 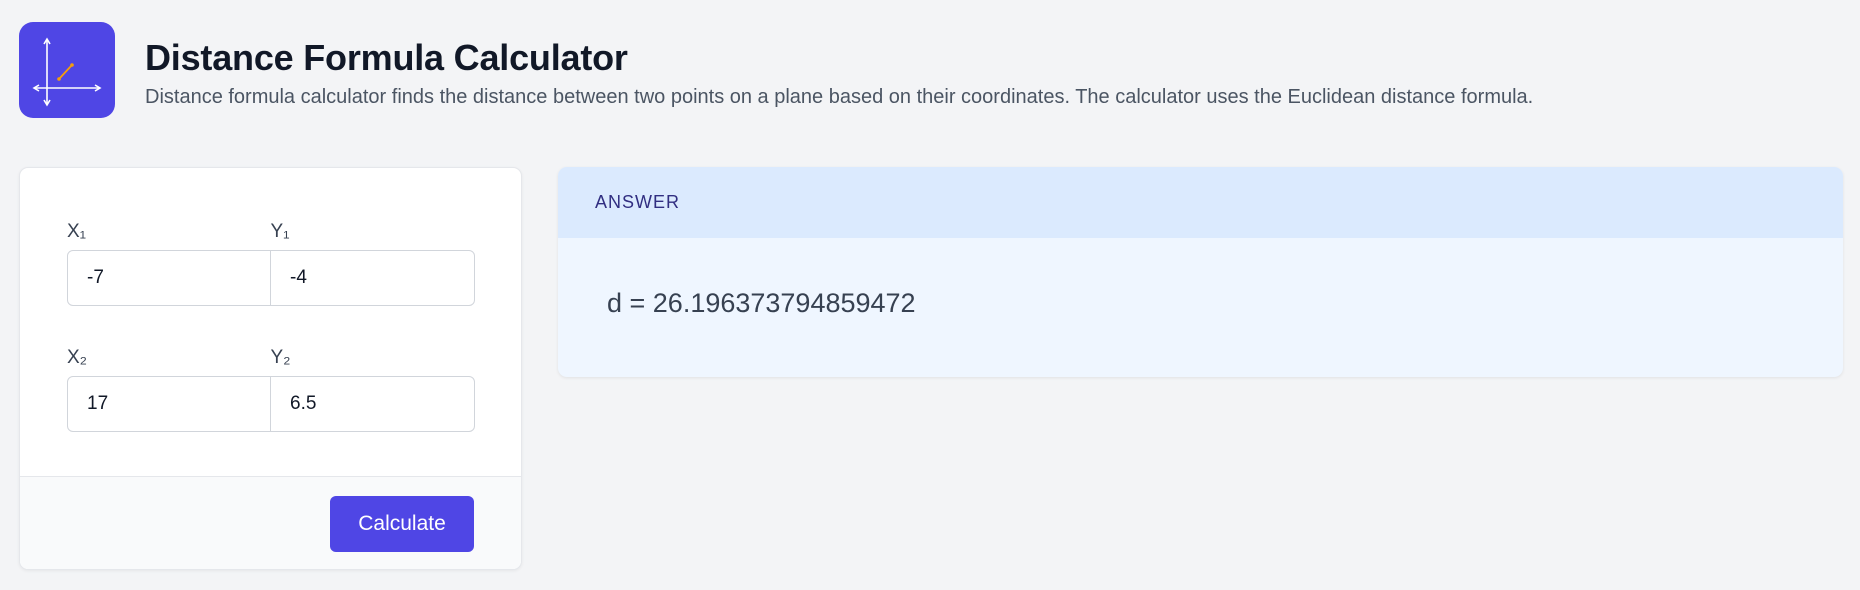 What do you see at coordinates (402, 524) in the screenshot?
I see `calculate-button: Calculate` at bounding box center [402, 524].